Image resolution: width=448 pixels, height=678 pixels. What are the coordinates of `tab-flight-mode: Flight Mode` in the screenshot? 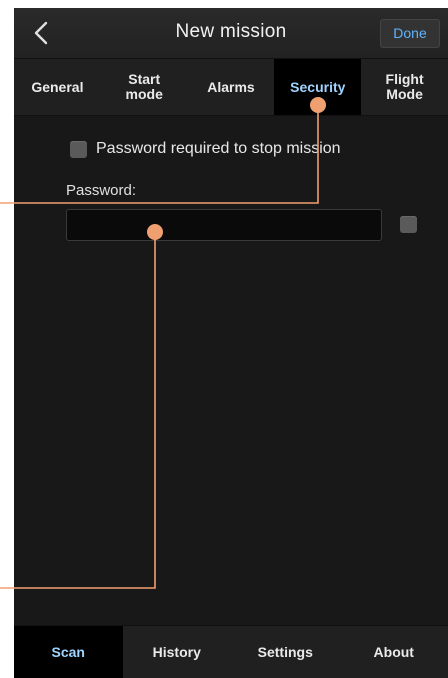 It's located at (404, 87).